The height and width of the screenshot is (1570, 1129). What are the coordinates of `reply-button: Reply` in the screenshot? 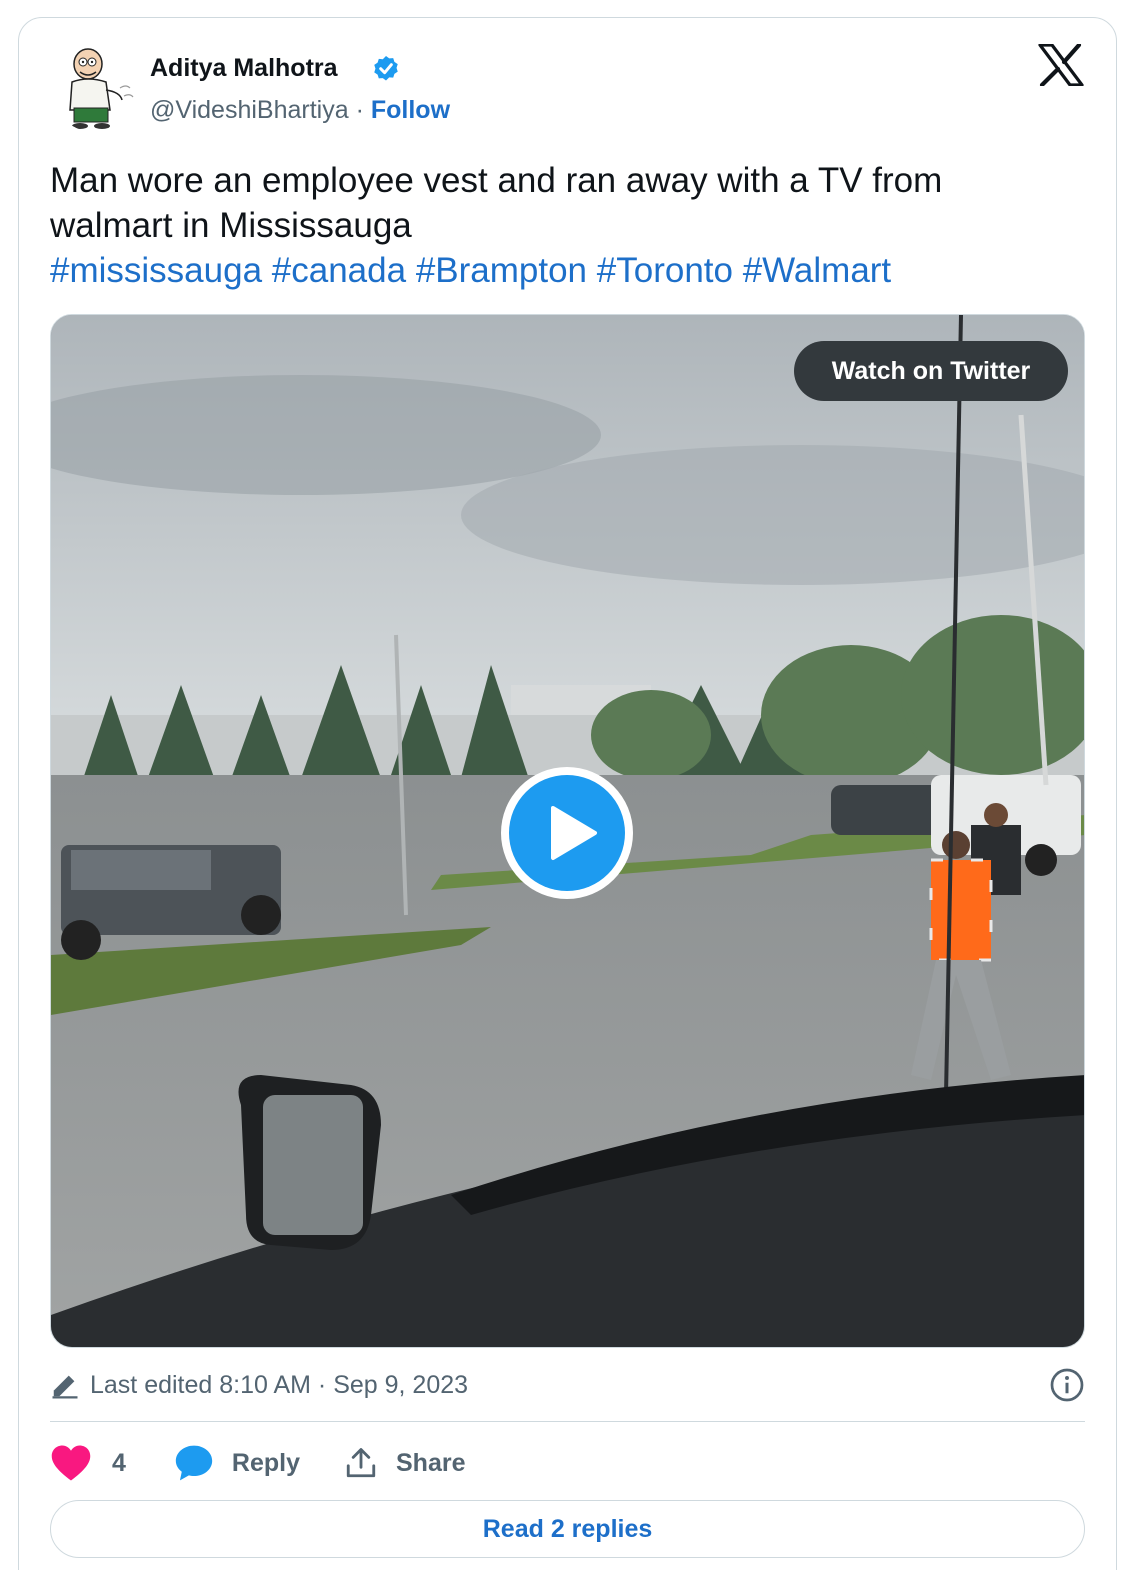 It's located at (237, 1463).